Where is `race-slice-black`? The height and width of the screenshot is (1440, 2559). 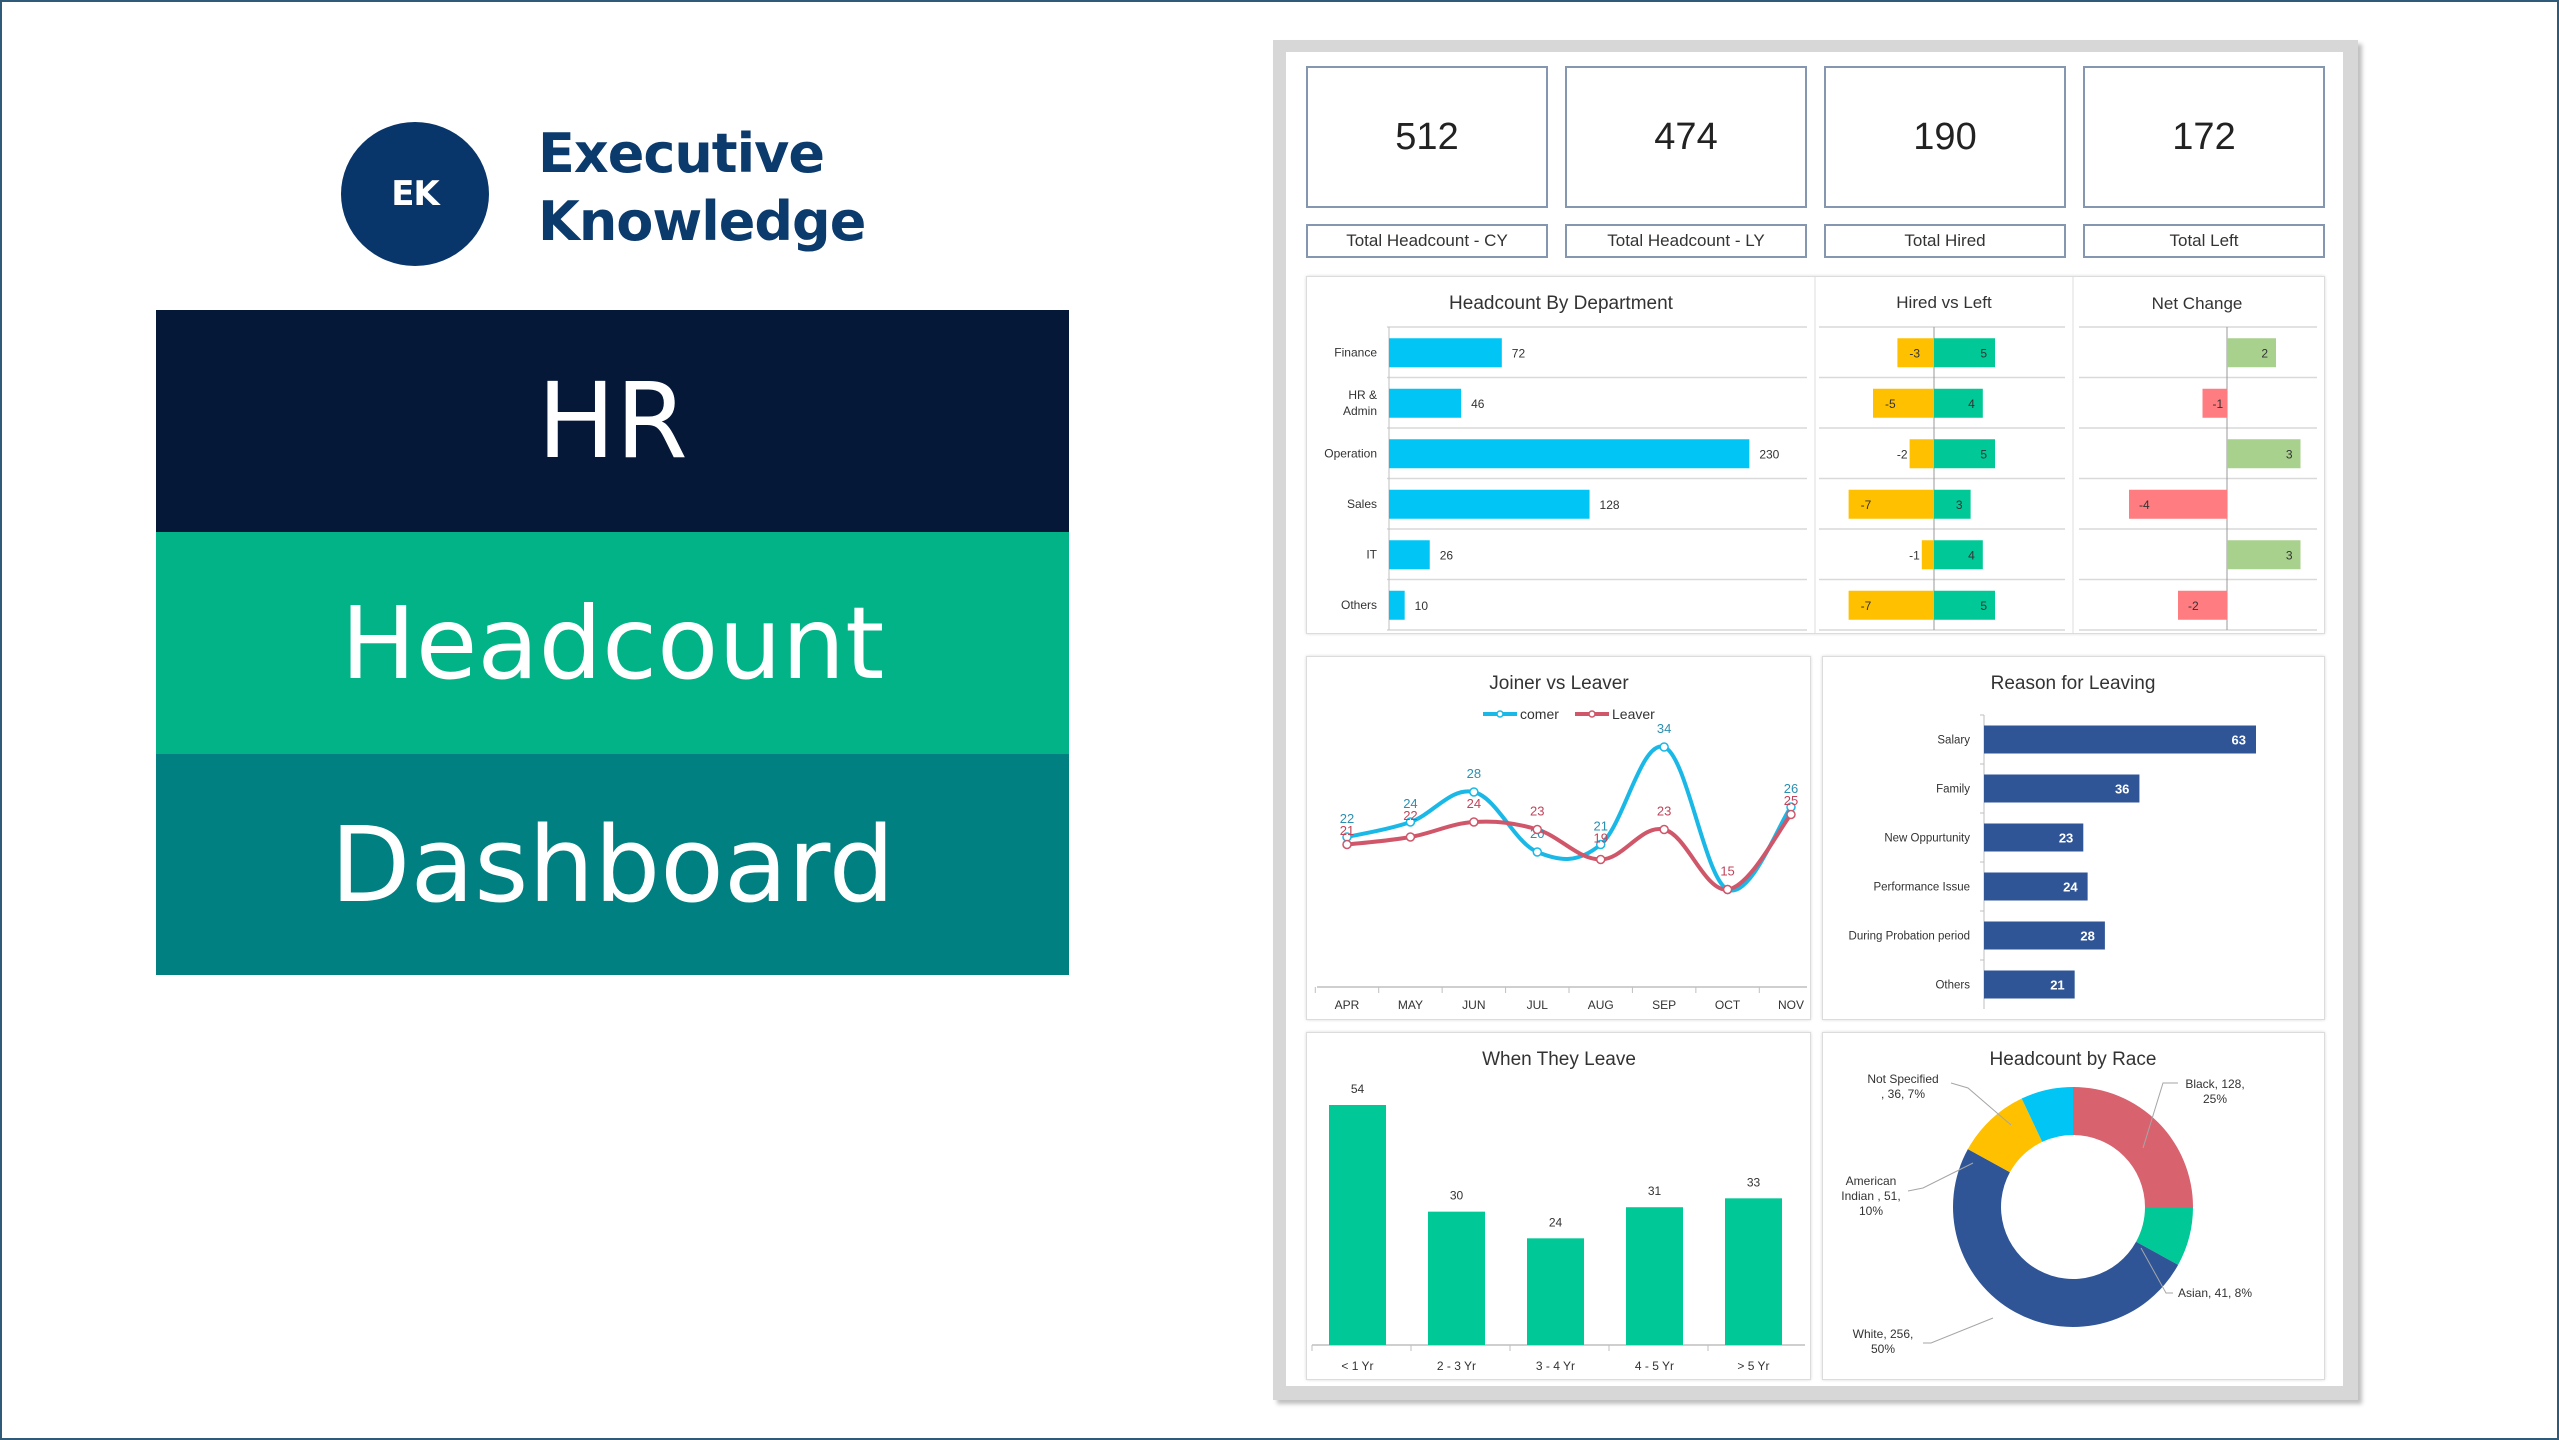 race-slice-black is located at coordinates (2133, 1147).